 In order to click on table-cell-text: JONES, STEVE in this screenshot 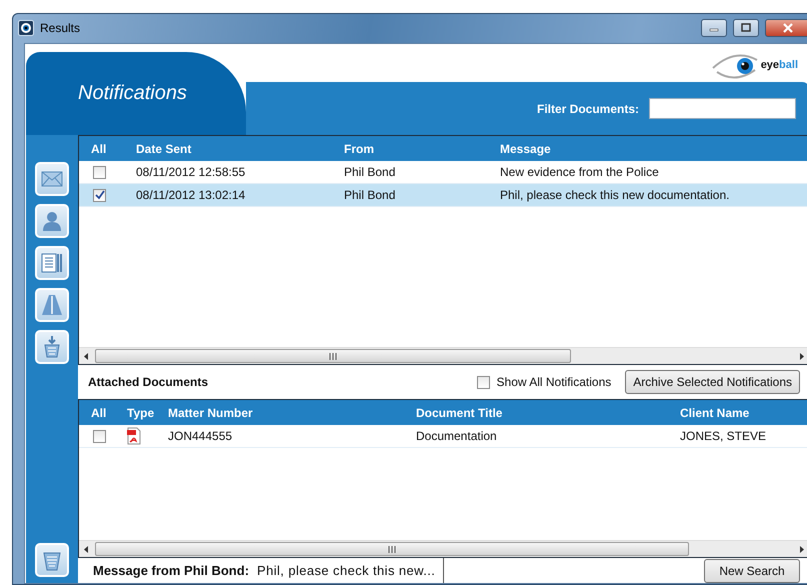, I will do `click(724, 436)`.